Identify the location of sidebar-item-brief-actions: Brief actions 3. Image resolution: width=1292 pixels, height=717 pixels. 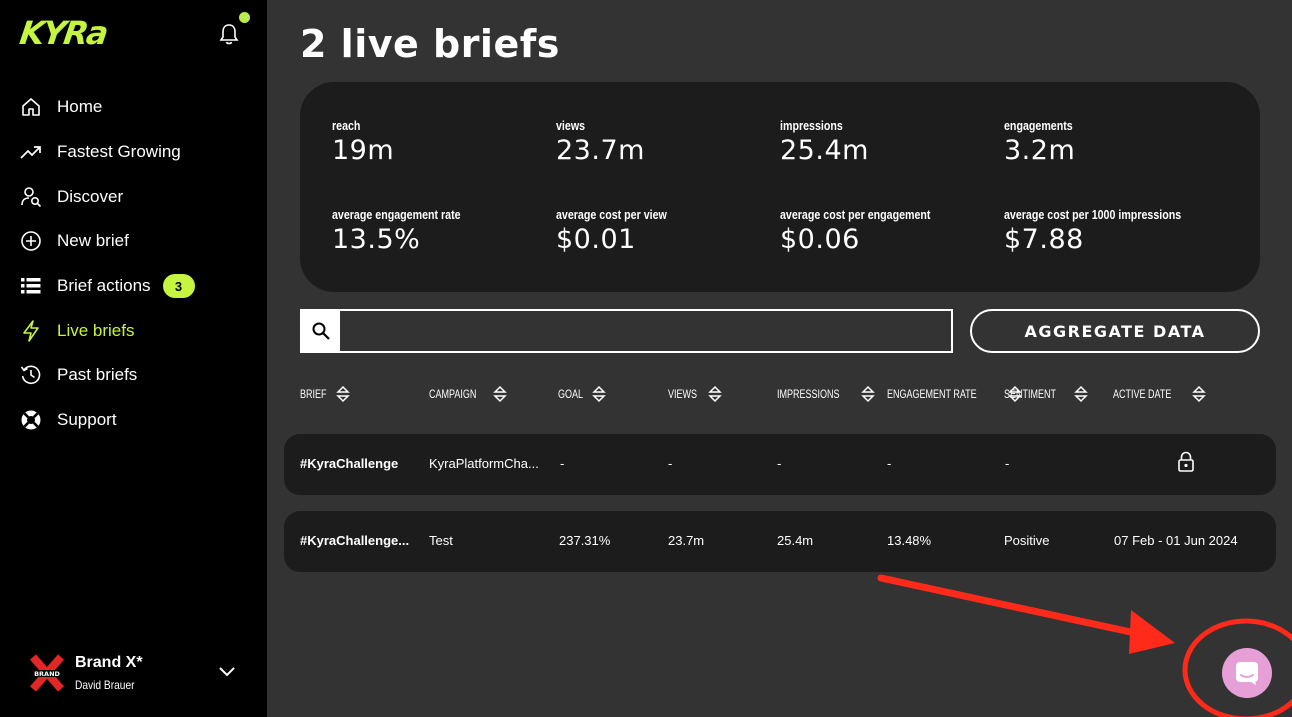
(133, 286).